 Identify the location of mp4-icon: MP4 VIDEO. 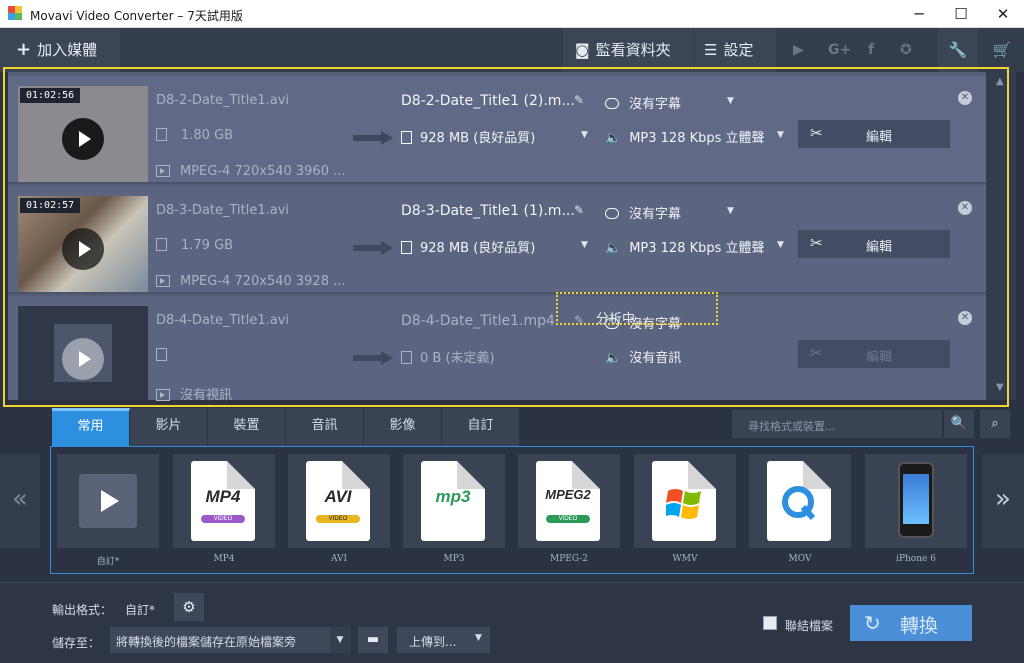
(223, 501).